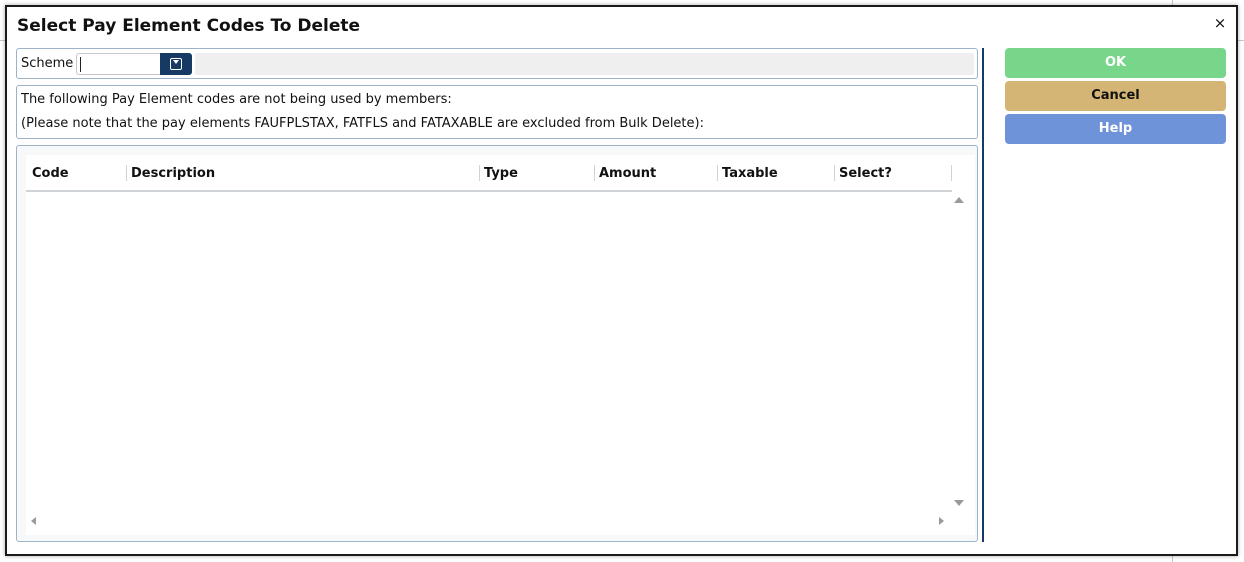  Describe the element at coordinates (1115, 63) in the screenshot. I see `ok-button: OK` at that location.